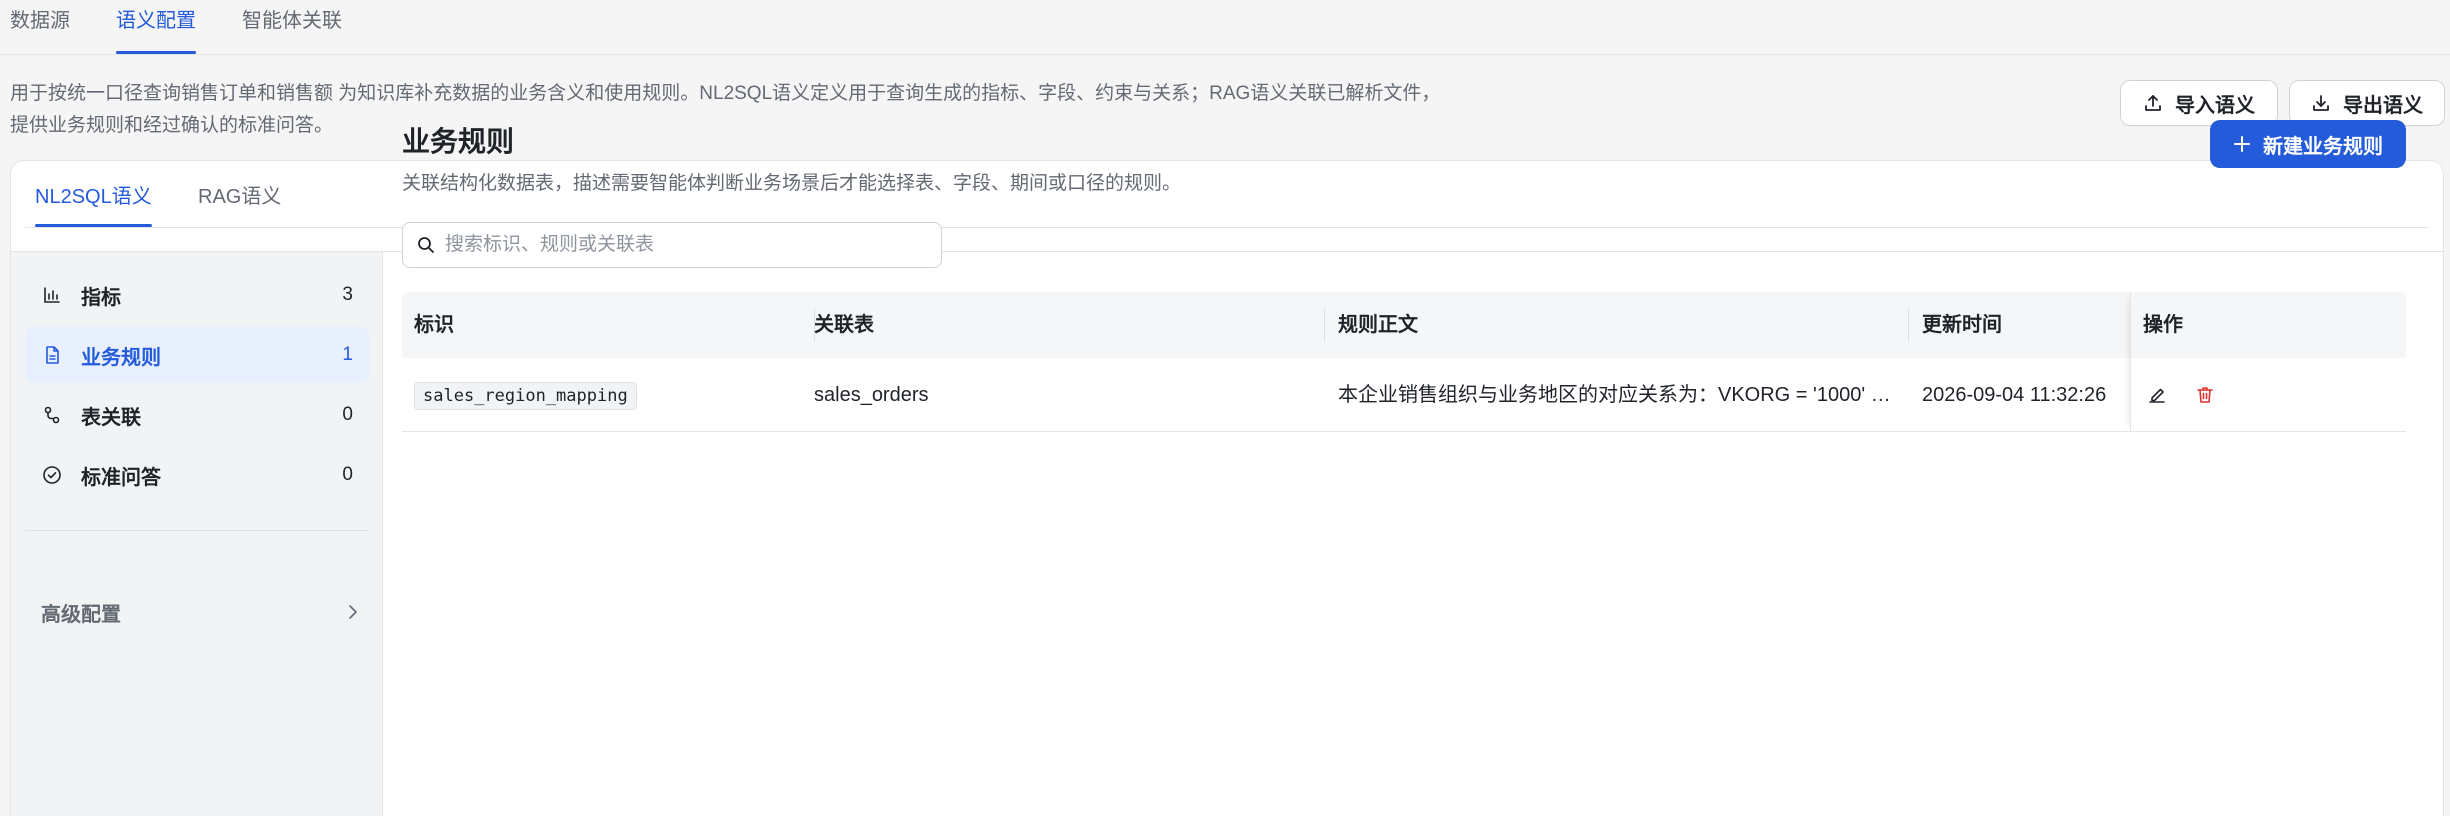 This screenshot has width=2450, height=816. Describe the element at coordinates (434, 325) in the screenshot. I see `column-header-id: 标识` at that location.